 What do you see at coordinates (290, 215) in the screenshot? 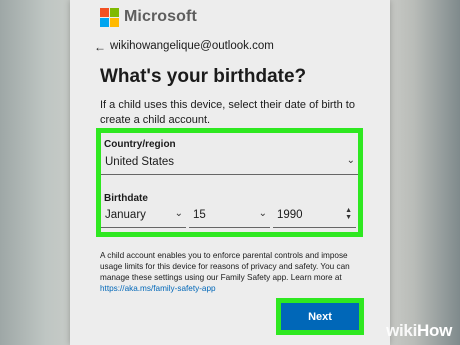
I see `year-value: 1990` at bounding box center [290, 215].